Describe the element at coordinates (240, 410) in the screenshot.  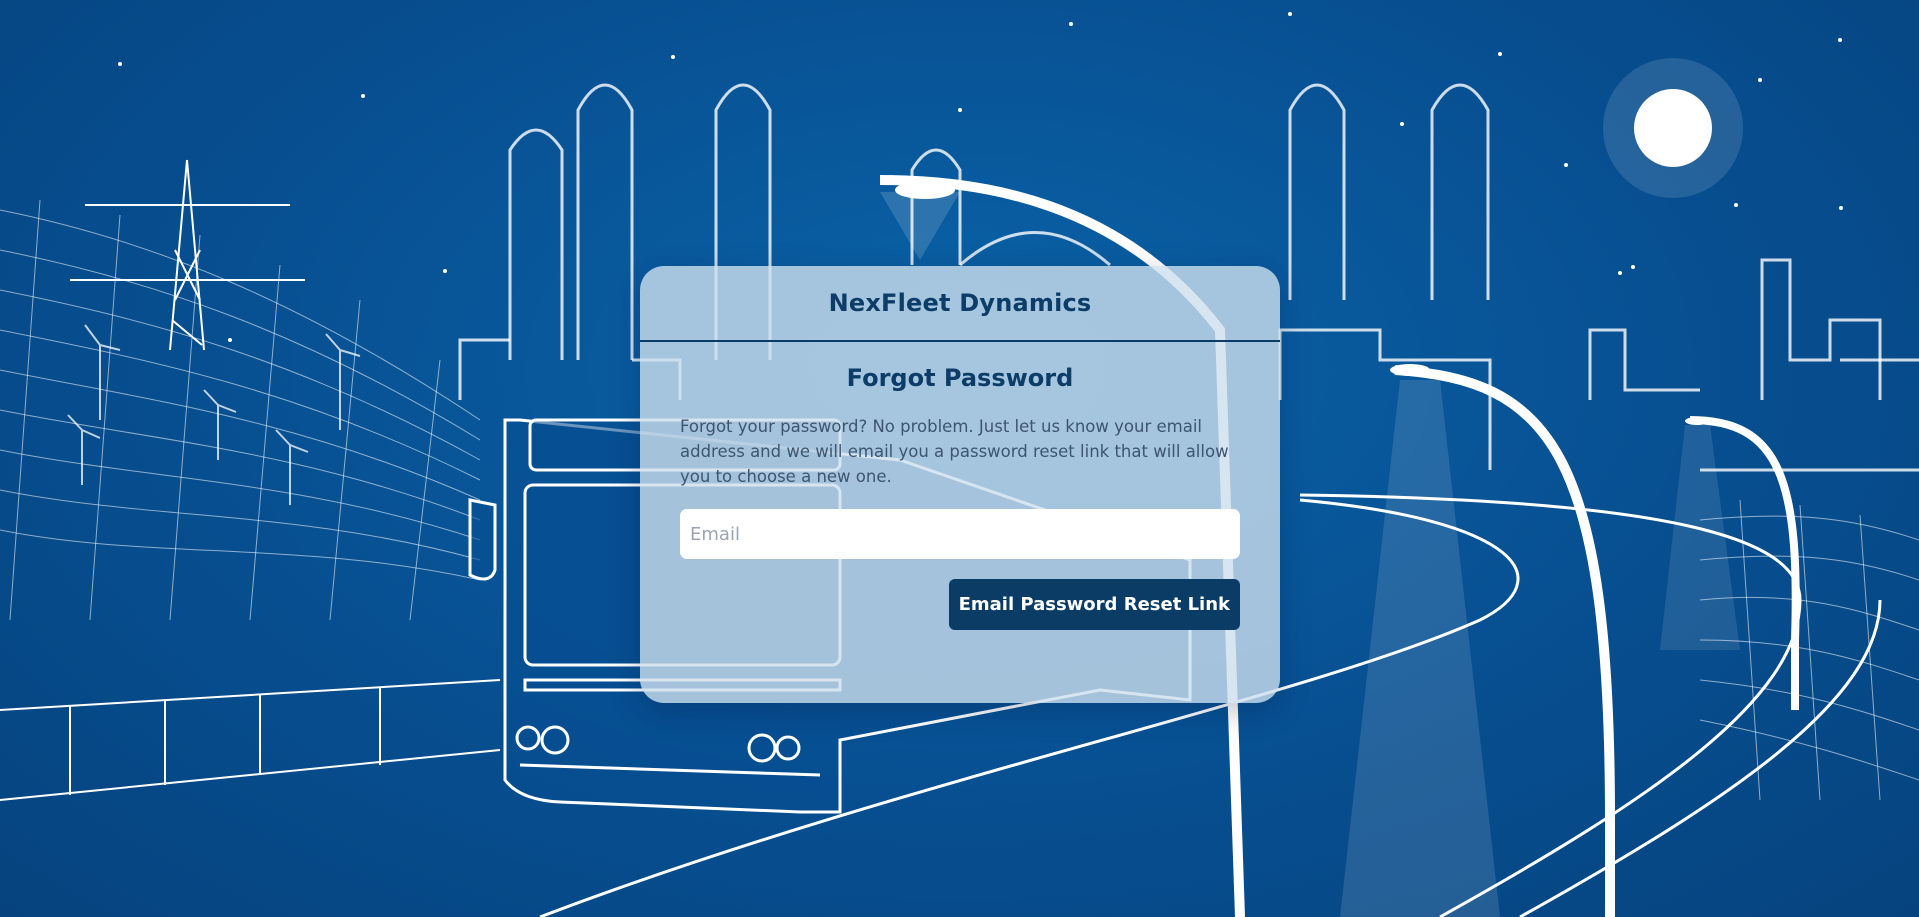
I see `wire-hills-left` at that location.